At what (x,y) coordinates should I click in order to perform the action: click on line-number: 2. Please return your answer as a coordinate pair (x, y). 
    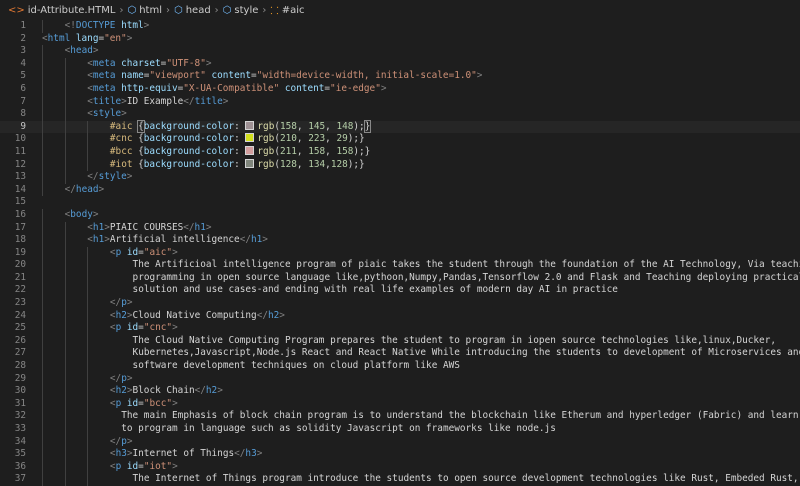
    Looking at the image, I should click on (23, 38).